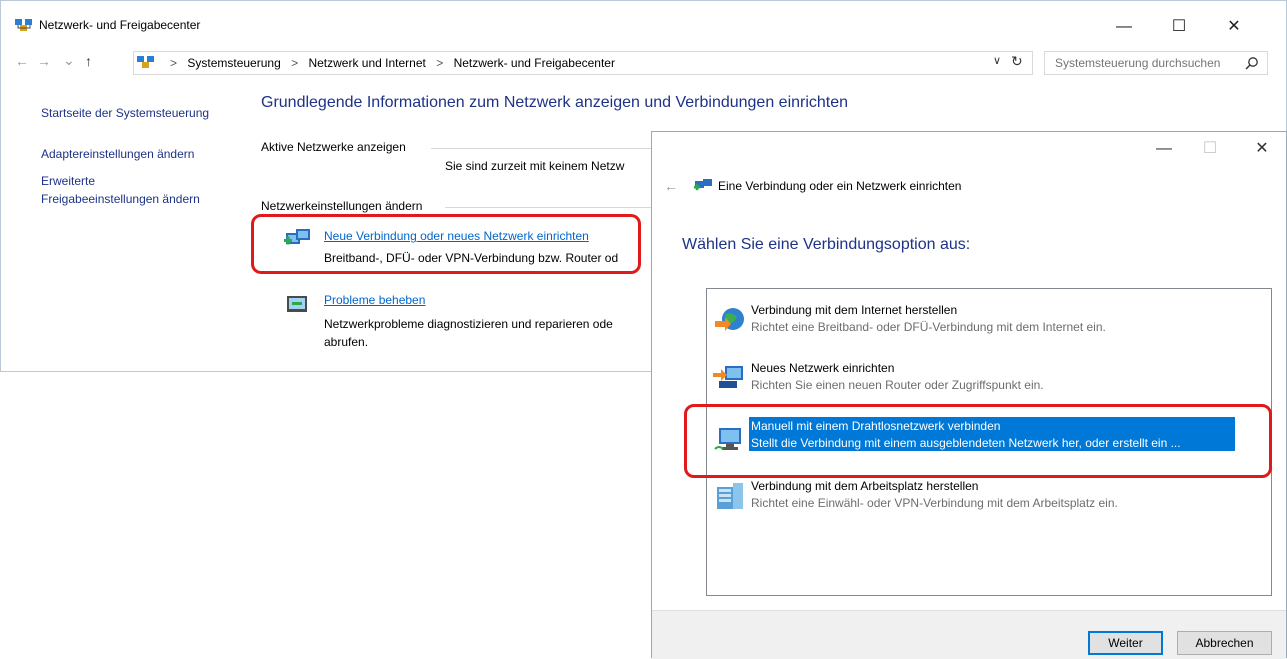  I want to click on dialog-back-icon: ←, so click(671, 186).